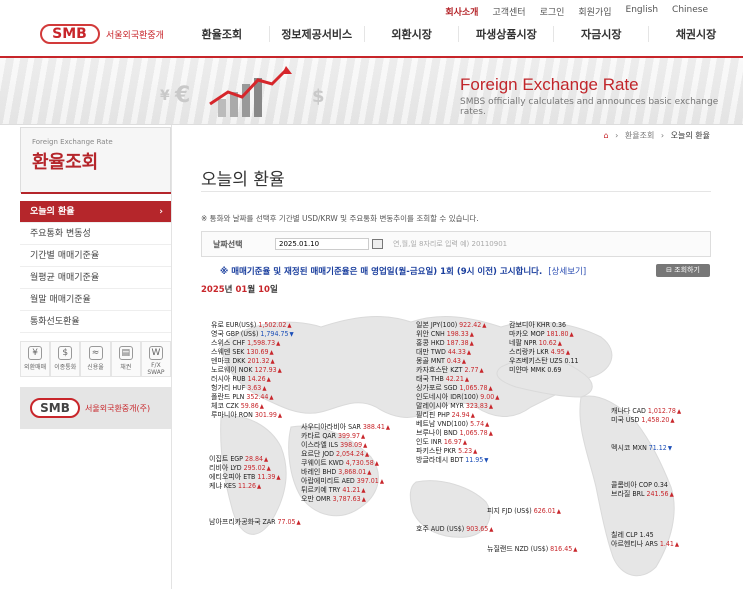  Describe the element at coordinates (328, 481) in the screenshot. I see `currency-name: 아랍에미리트 AED` at that location.